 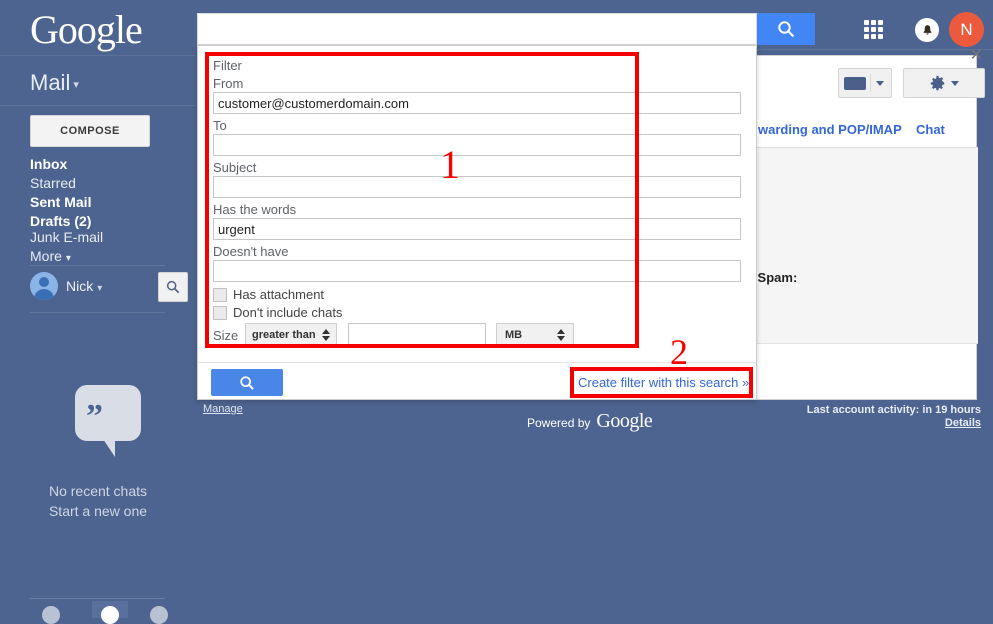 I want to click on doesnt-have-input, so click(x=477, y=271).